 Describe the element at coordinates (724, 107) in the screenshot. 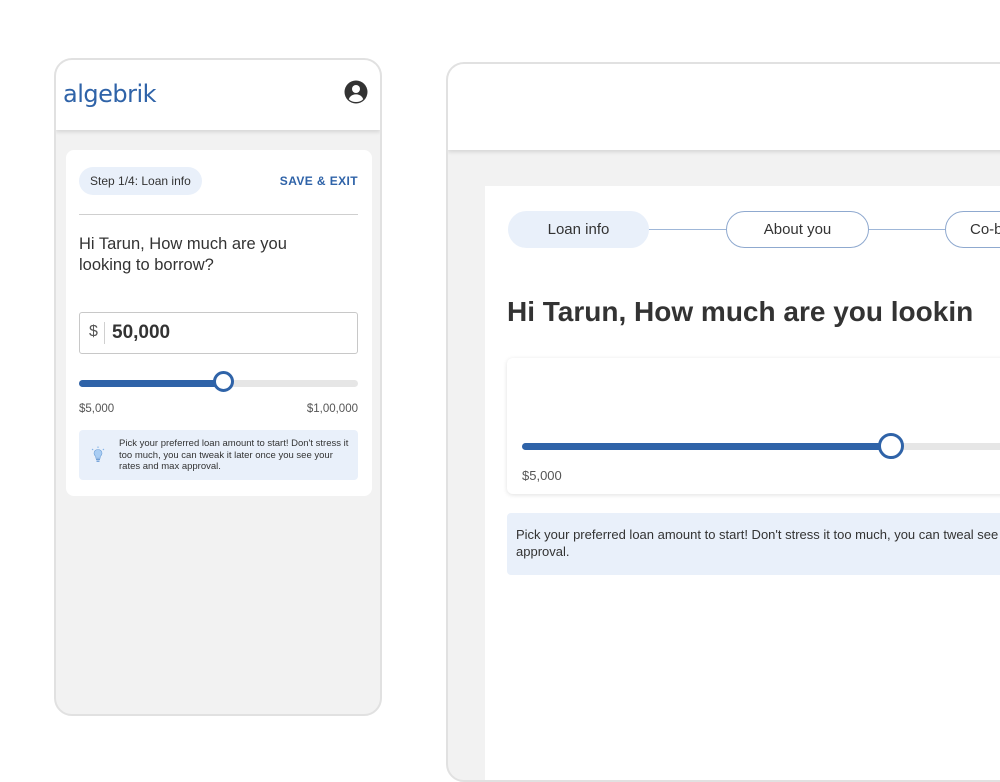

I see `desktop-header` at that location.